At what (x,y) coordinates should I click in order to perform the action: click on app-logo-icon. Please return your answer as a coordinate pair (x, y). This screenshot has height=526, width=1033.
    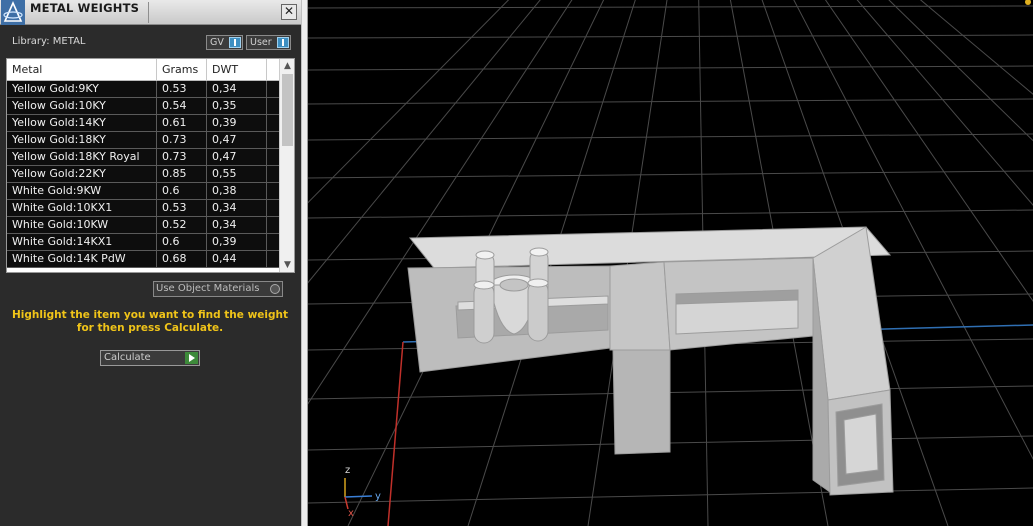
    Looking at the image, I should click on (13, 12).